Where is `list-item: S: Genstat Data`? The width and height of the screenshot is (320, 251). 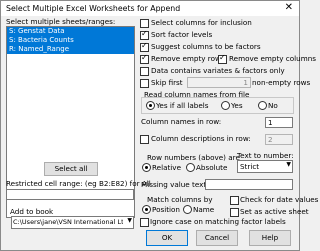
list-item: S: Genstat Data is located at coordinates (70, 31).